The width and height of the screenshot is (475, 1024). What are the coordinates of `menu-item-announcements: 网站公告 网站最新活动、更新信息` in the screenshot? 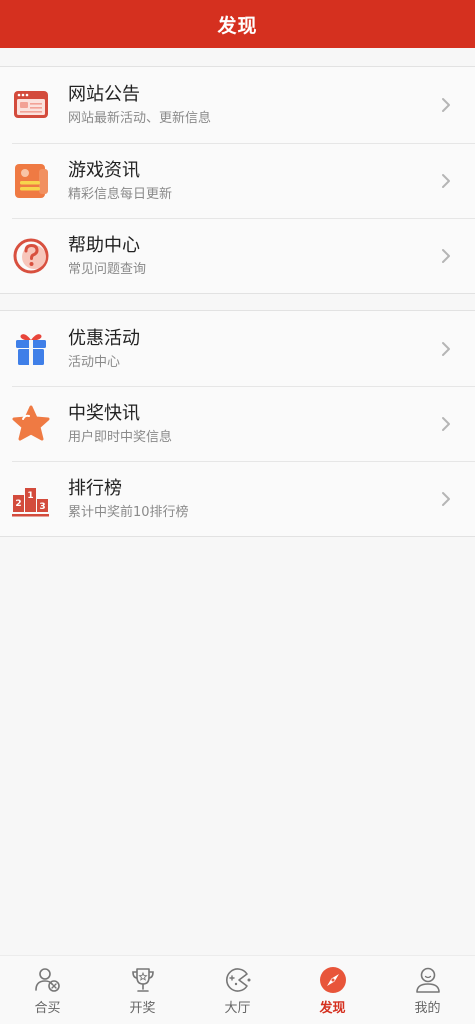 It's located at (237, 105).